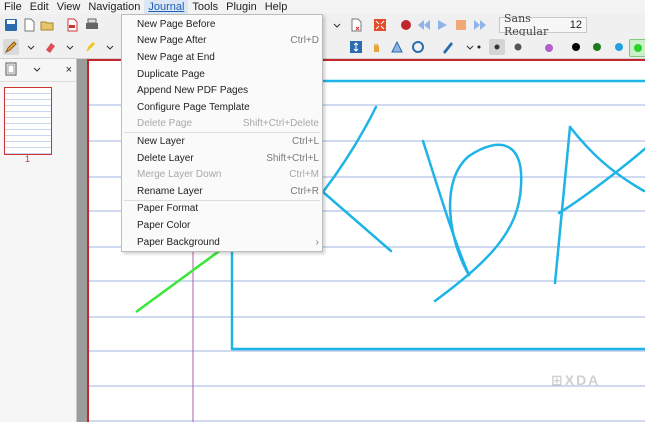 This screenshot has height=422, width=645. I want to click on ruler-icon, so click(418, 47).